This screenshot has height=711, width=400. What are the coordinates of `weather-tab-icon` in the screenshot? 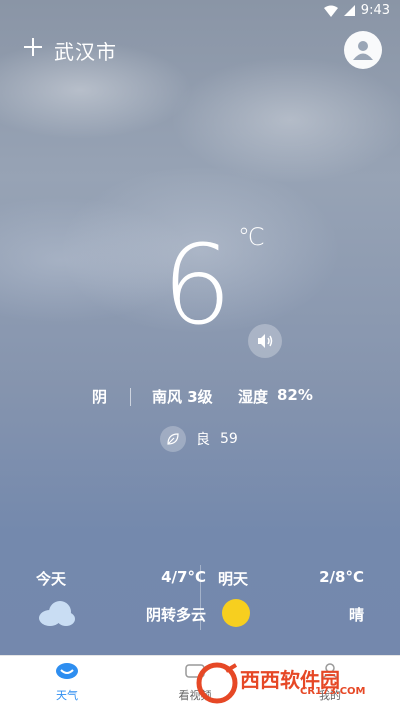 It's located at (67, 671).